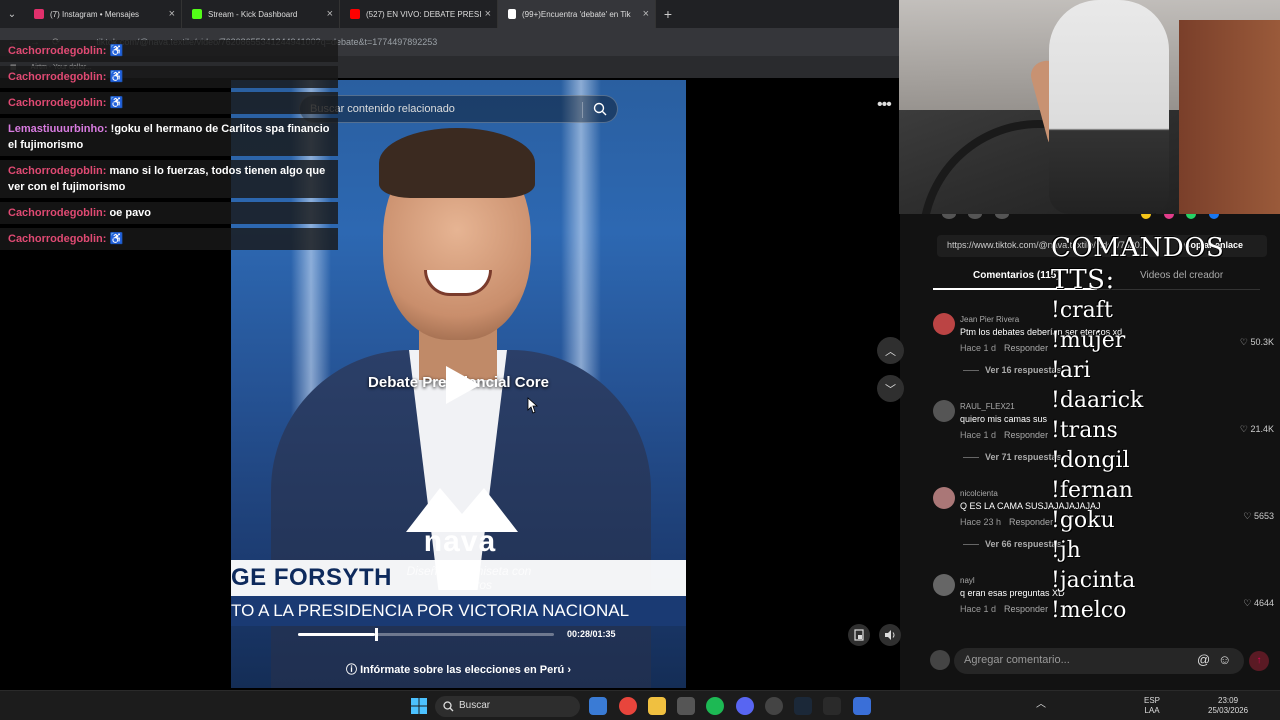 The image size is (1280, 720). Describe the element at coordinates (582, 110) in the screenshot. I see `divider` at that location.